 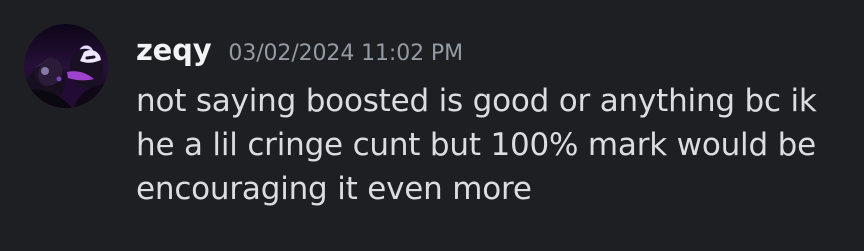 I want to click on username: zeqy, so click(x=174, y=50).